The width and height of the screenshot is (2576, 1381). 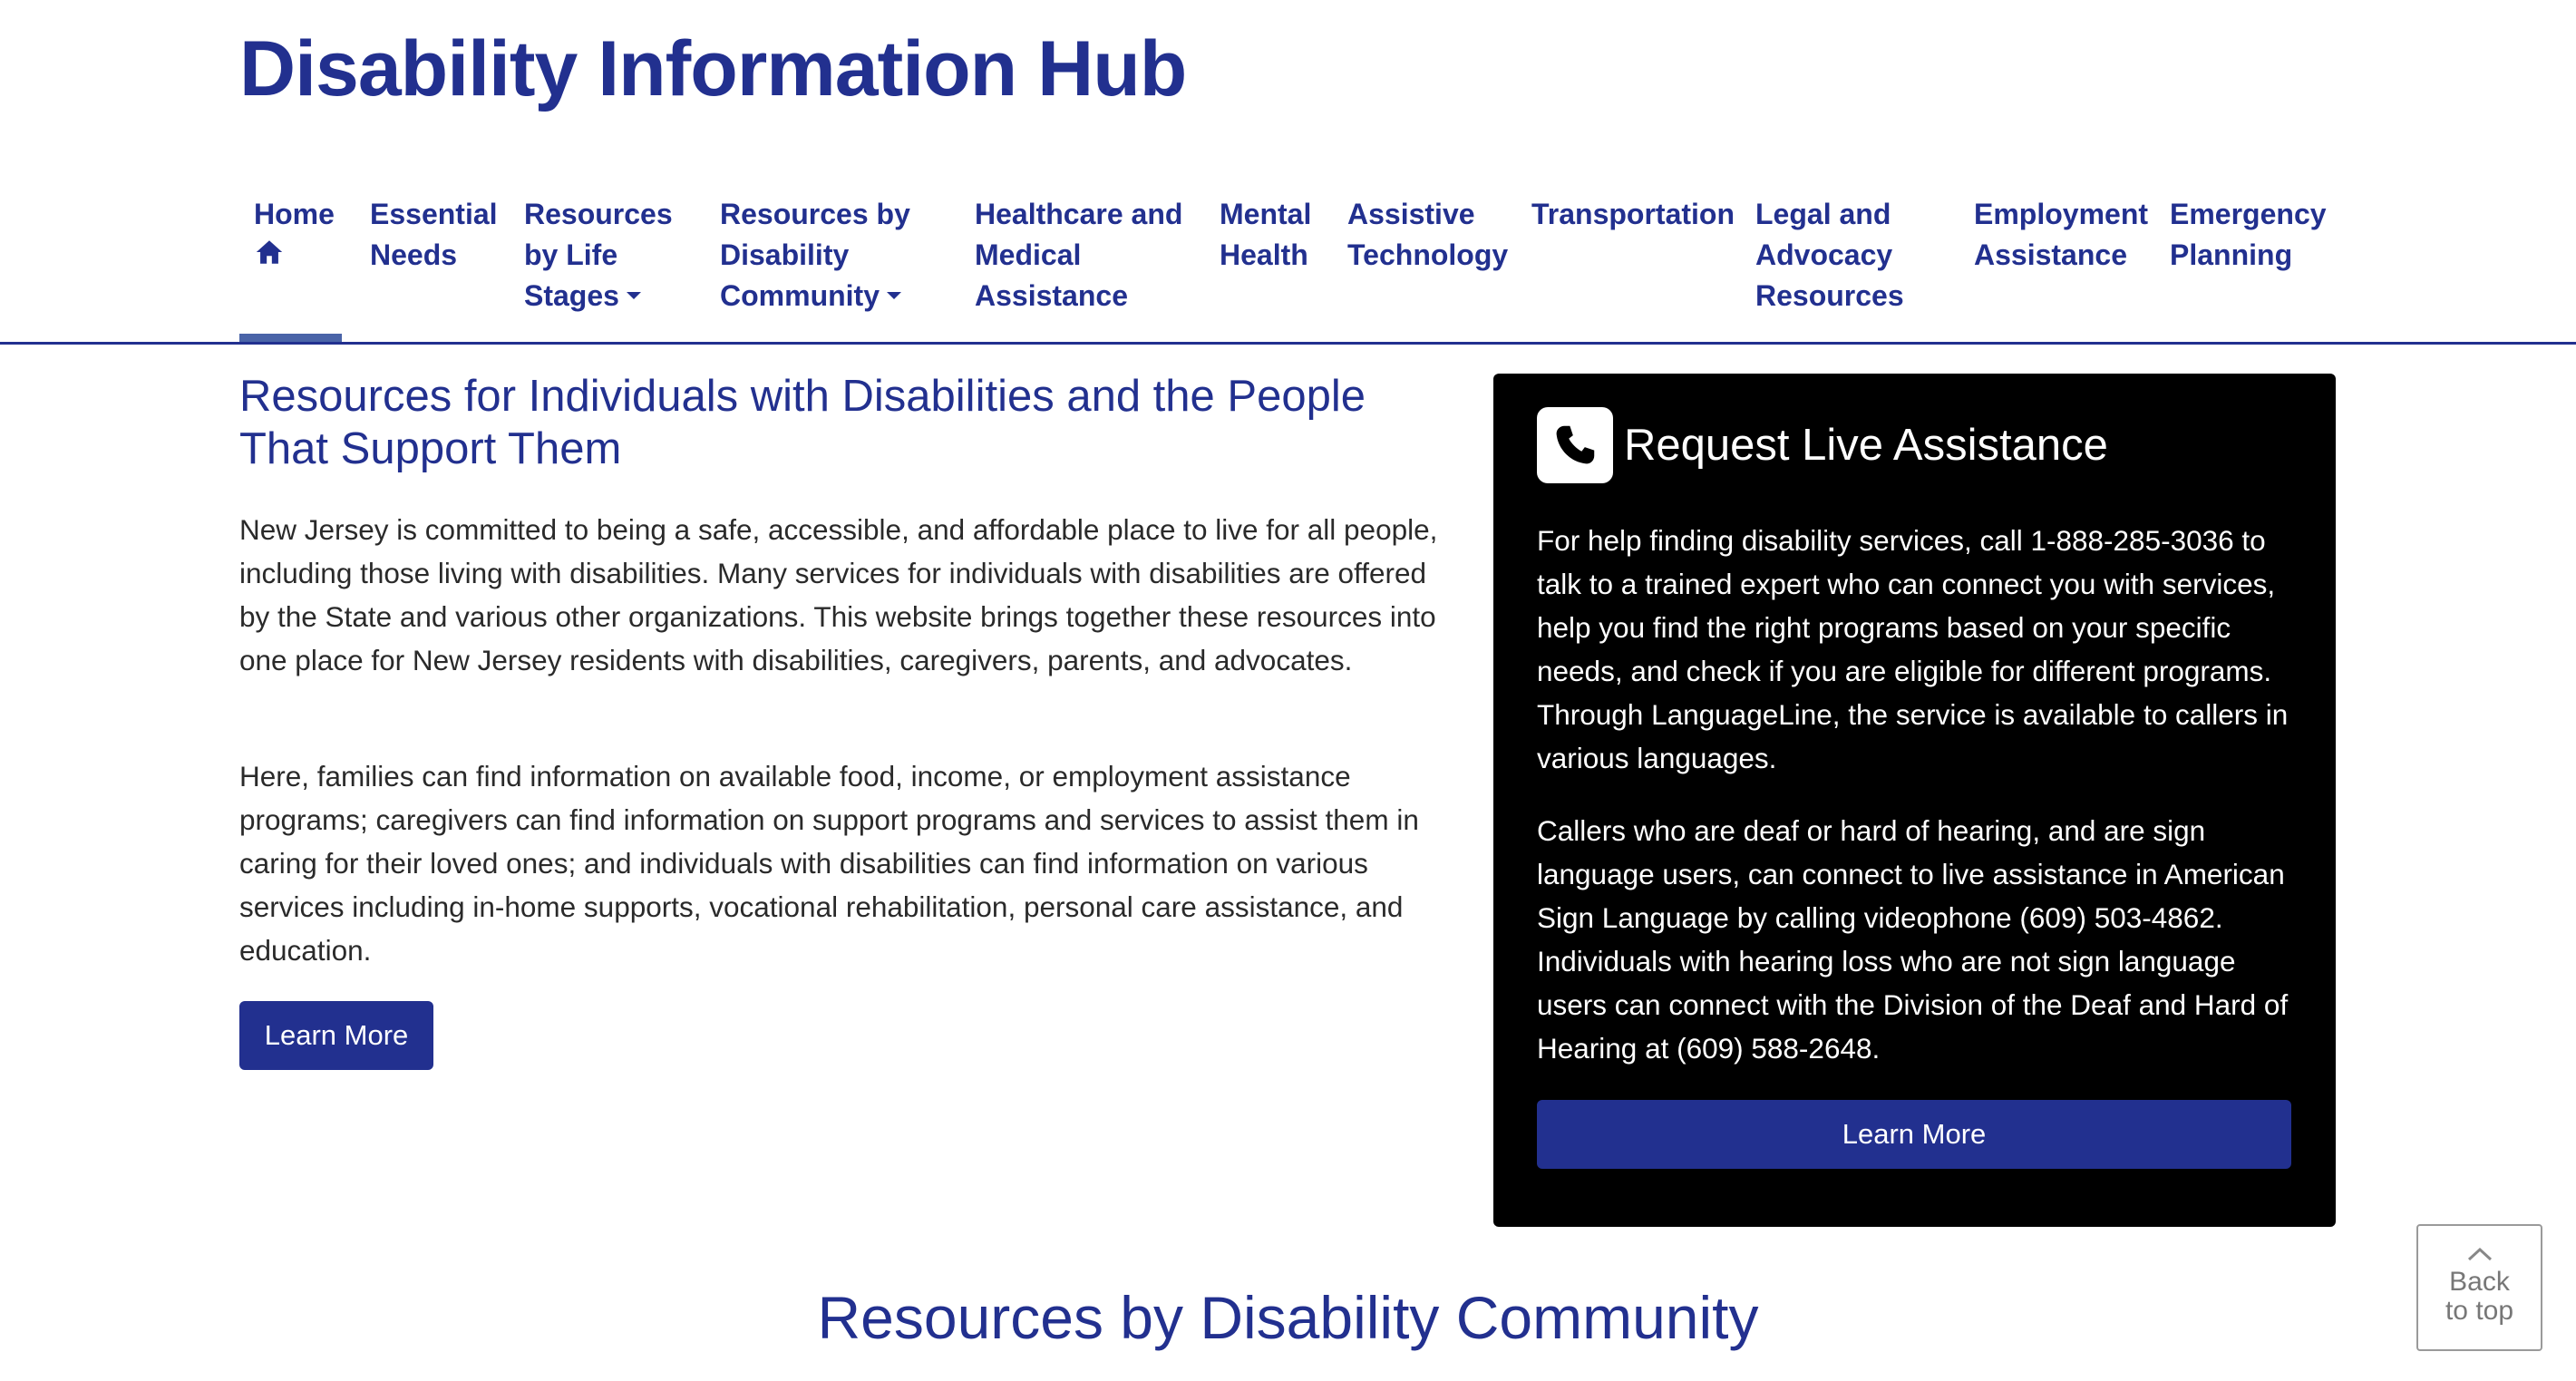 I want to click on nav-item-mental-health: Mental Health, so click(x=1269, y=235).